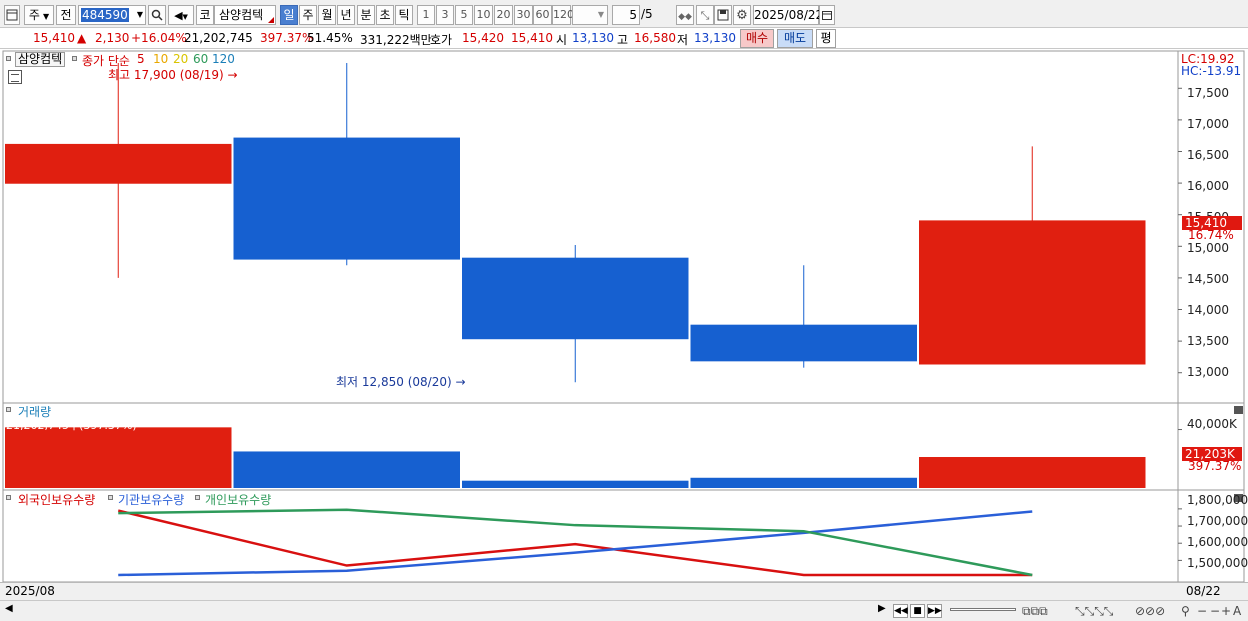 Image resolution: width=1248 pixels, height=621 pixels. What do you see at coordinates (366, 15) in the screenshot?
I see `period-minute-button: 분` at bounding box center [366, 15].